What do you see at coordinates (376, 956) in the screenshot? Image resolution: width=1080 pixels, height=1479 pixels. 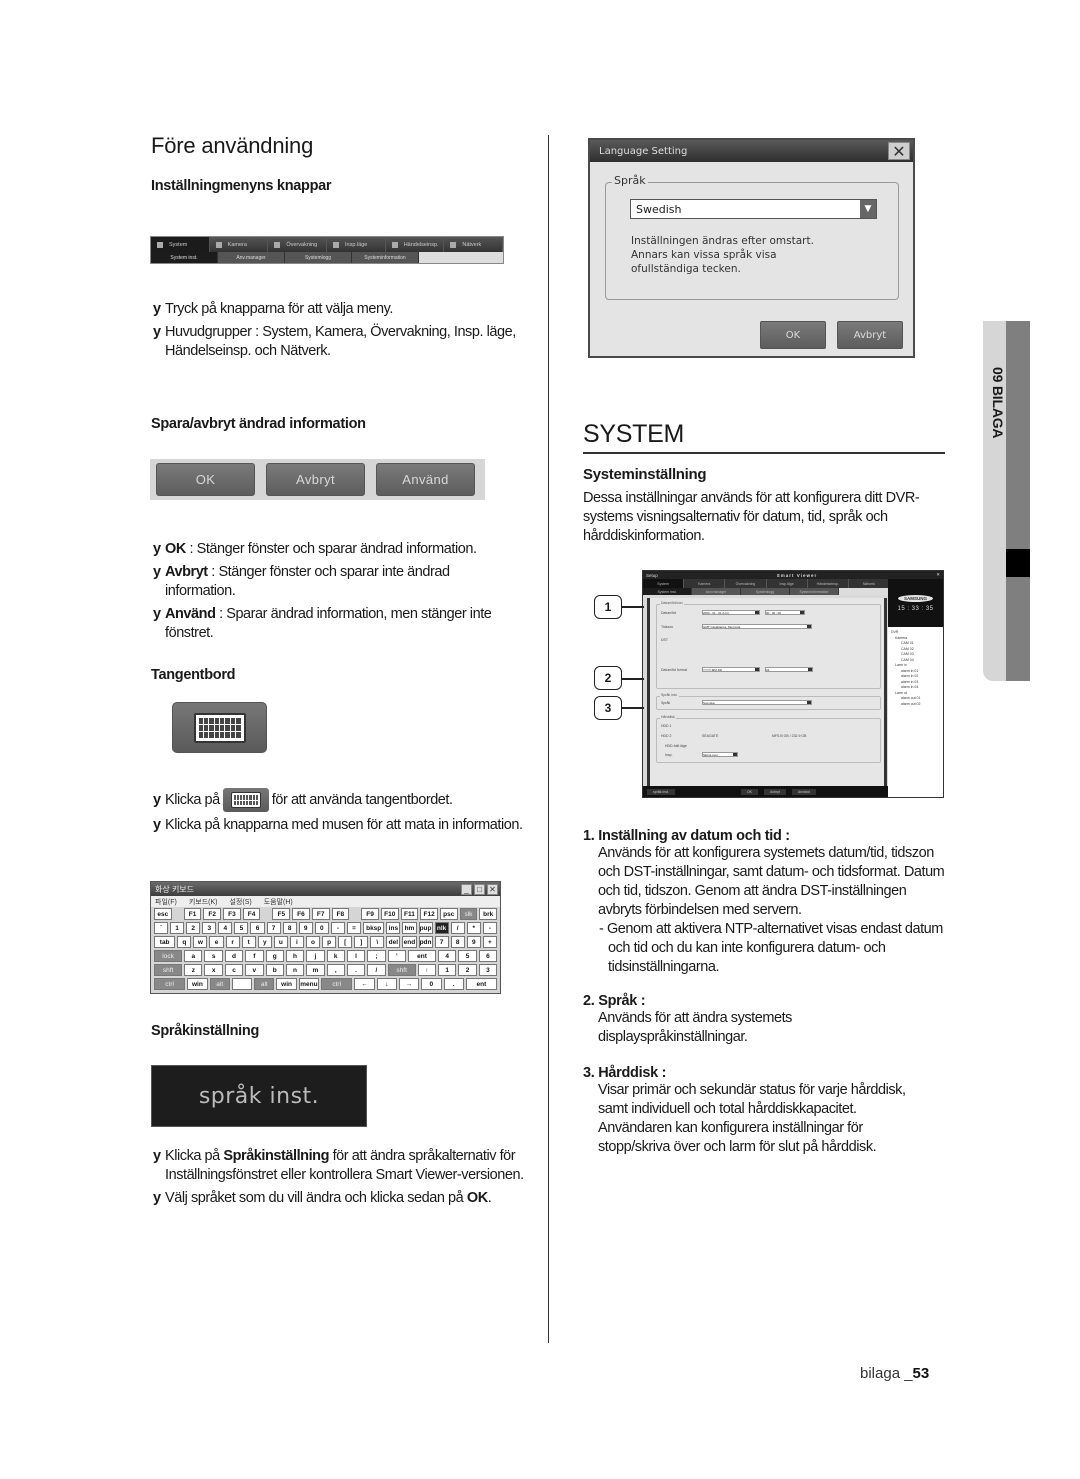 I see `vk-key: ;` at bounding box center [376, 956].